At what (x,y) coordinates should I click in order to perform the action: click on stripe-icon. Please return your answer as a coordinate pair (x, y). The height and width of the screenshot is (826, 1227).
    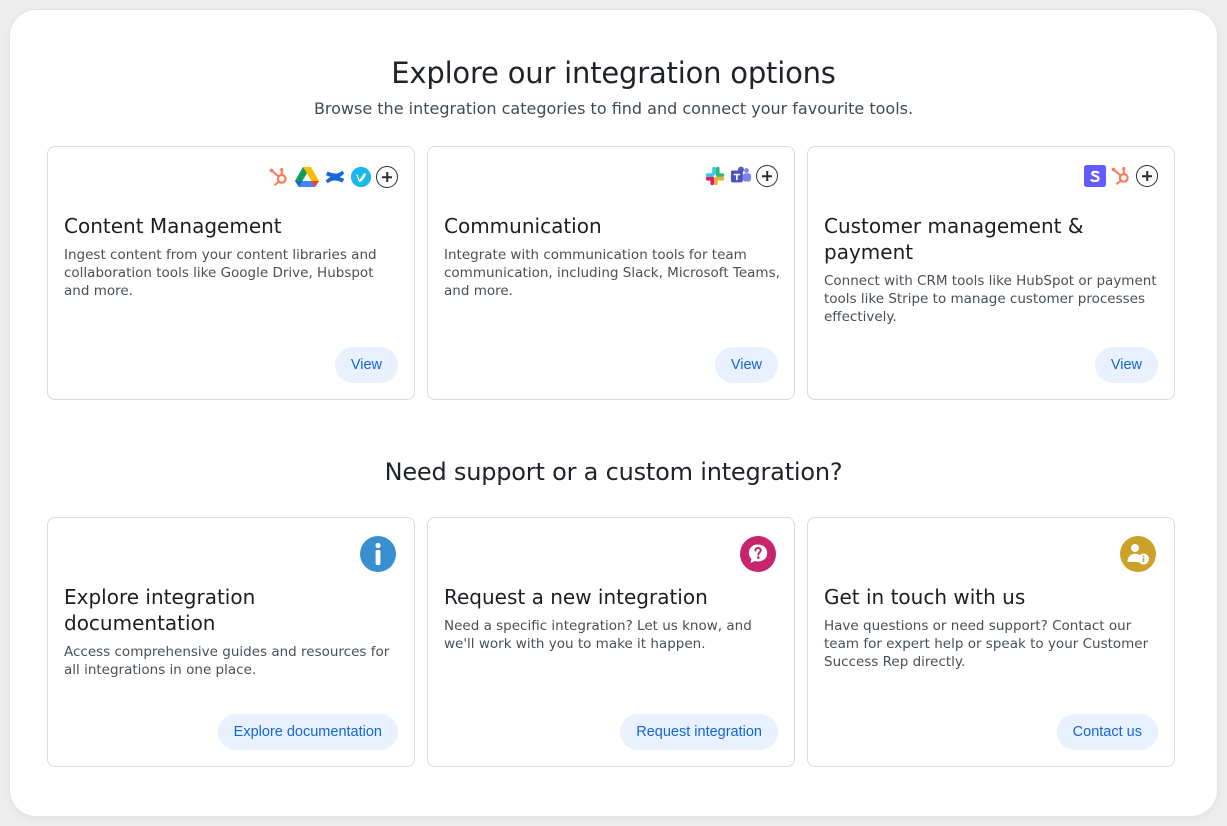
    Looking at the image, I should click on (1095, 176).